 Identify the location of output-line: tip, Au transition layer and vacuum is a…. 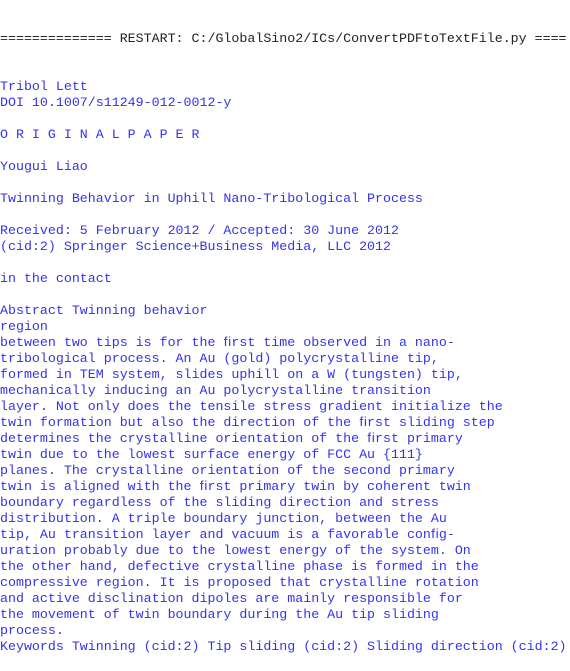
(227, 534).